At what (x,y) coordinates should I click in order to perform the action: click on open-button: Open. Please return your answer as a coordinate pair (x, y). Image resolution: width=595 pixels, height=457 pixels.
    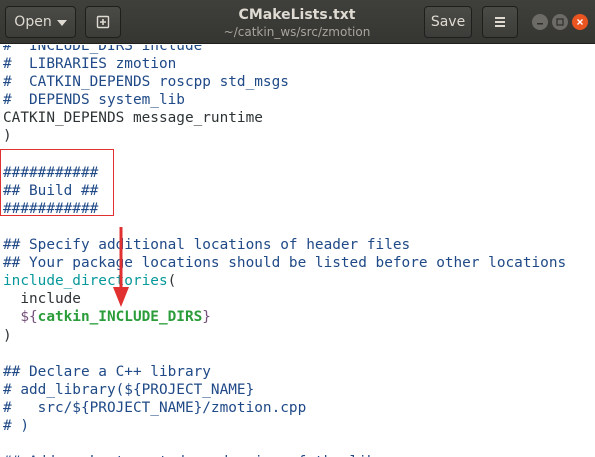
    Looking at the image, I should click on (40, 22).